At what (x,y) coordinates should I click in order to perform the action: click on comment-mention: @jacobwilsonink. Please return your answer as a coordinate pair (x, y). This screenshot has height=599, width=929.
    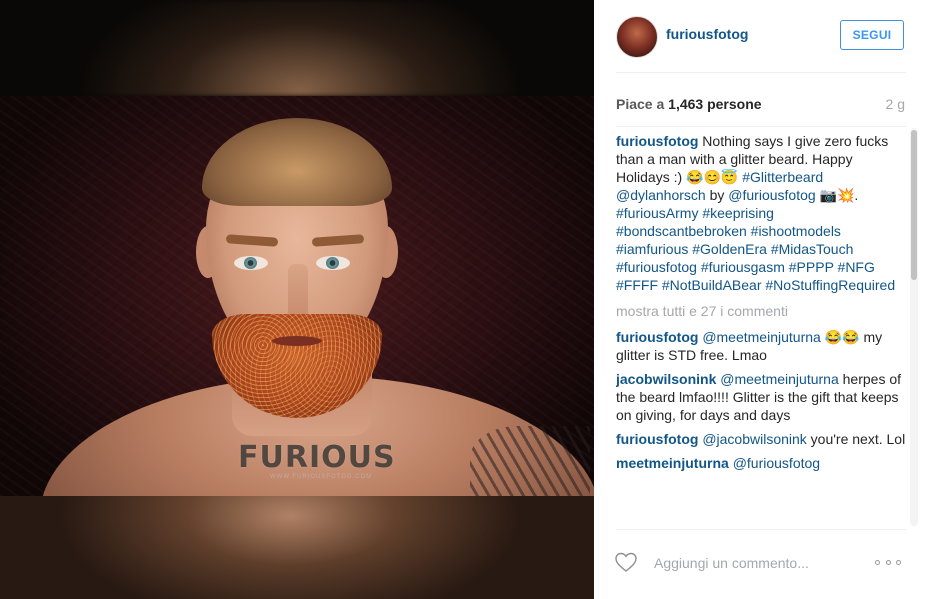
    Looking at the image, I should click on (754, 439).